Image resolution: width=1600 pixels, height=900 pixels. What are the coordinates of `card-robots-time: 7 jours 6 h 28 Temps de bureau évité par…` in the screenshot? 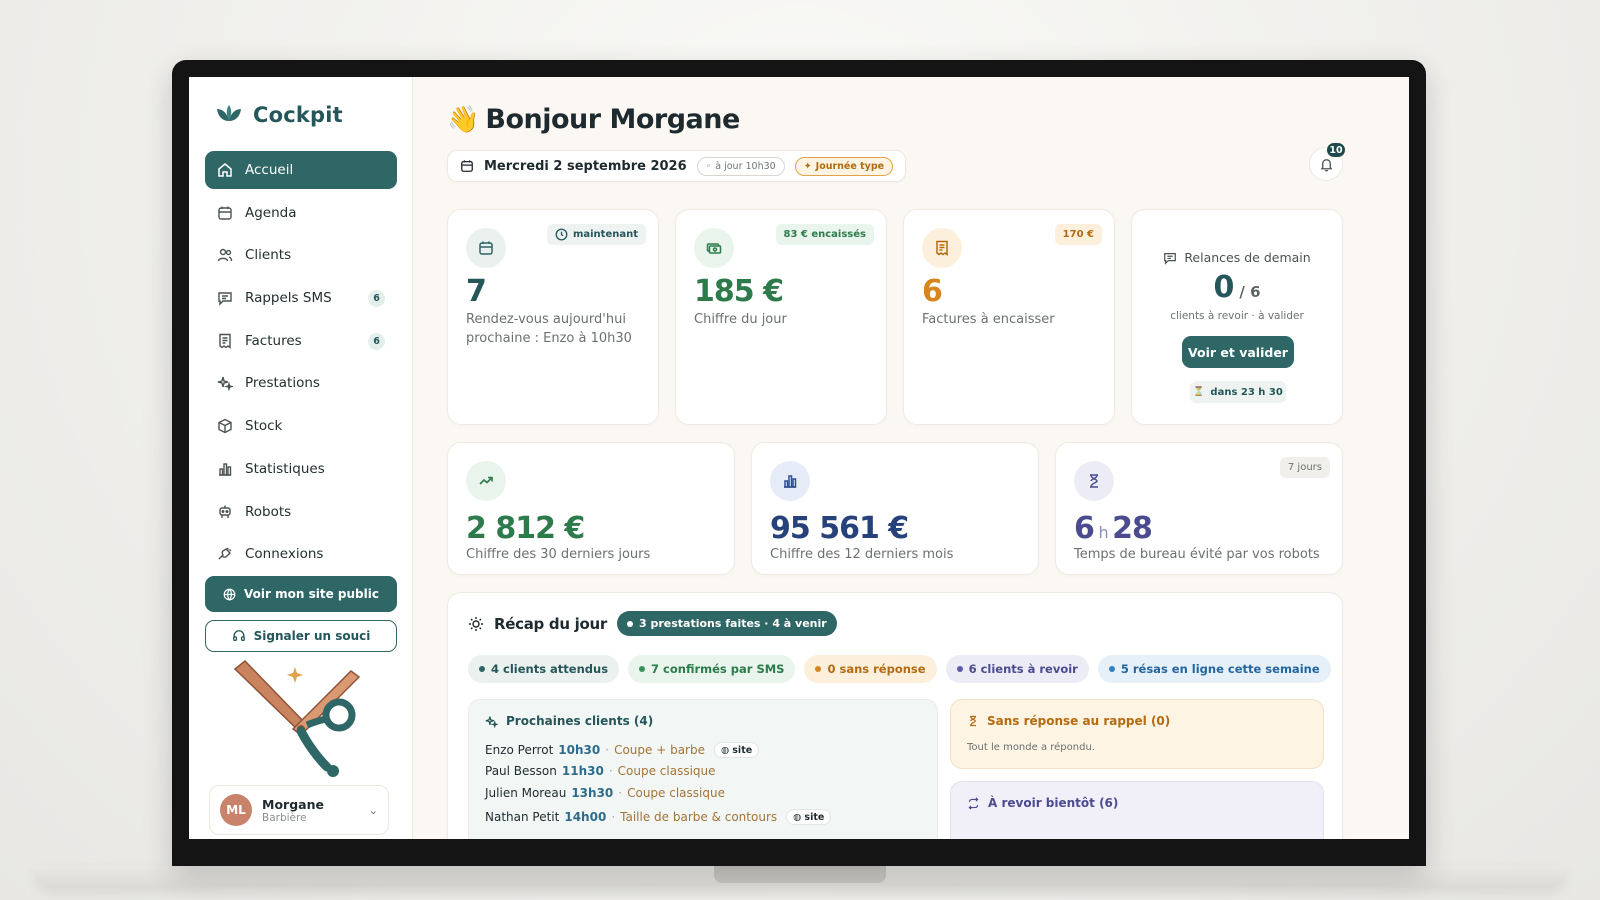 It's located at (1199, 508).